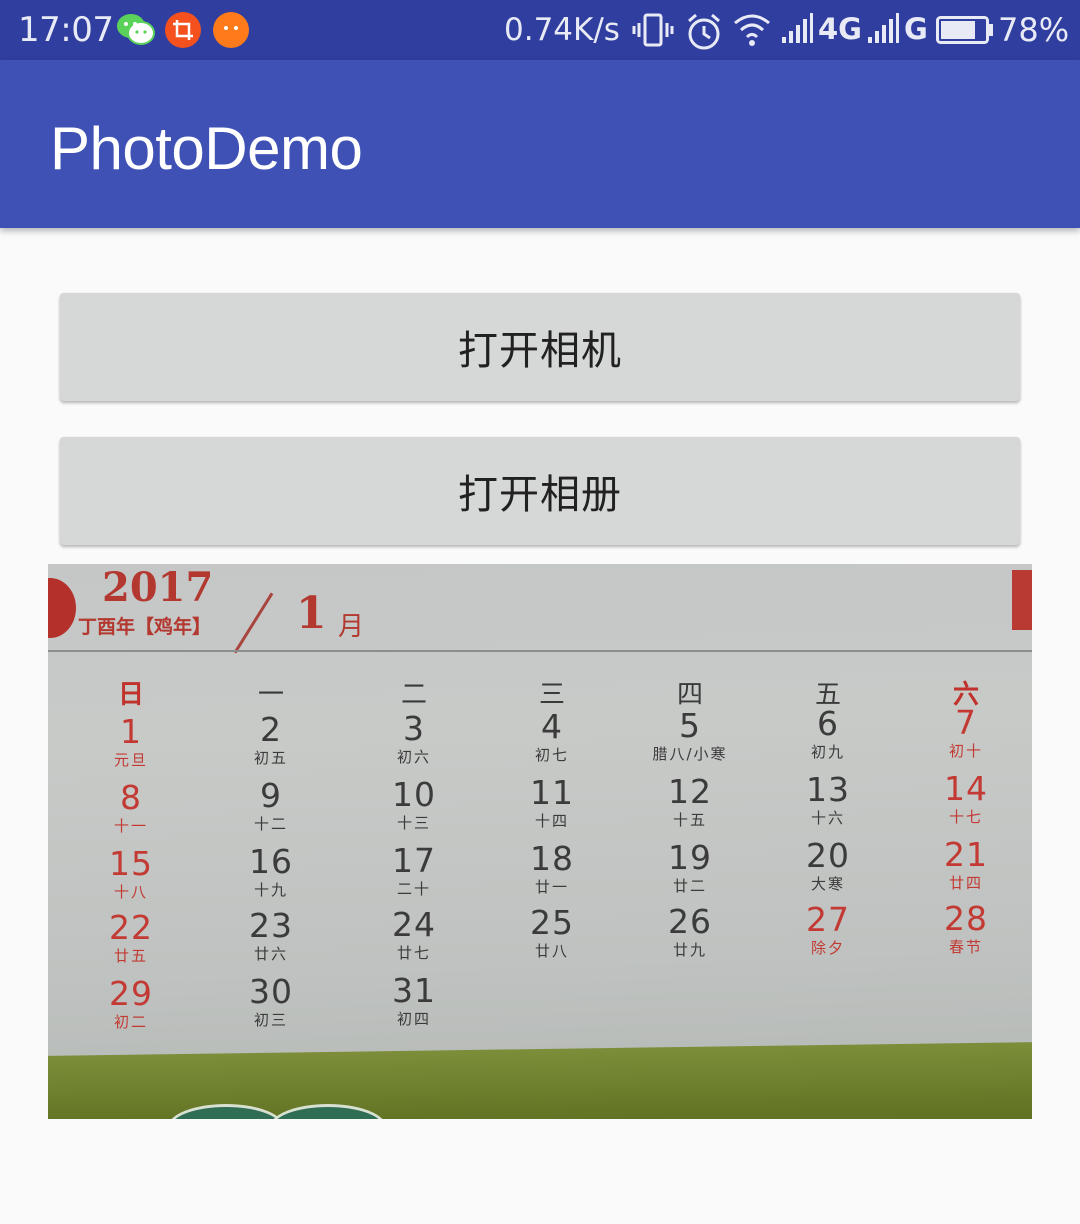 The width and height of the screenshot is (1080, 1224). Describe the element at coordinates (690, 754) in the screenshot. I see `calendar-day-lunar: 腊八/小寒` at that location.